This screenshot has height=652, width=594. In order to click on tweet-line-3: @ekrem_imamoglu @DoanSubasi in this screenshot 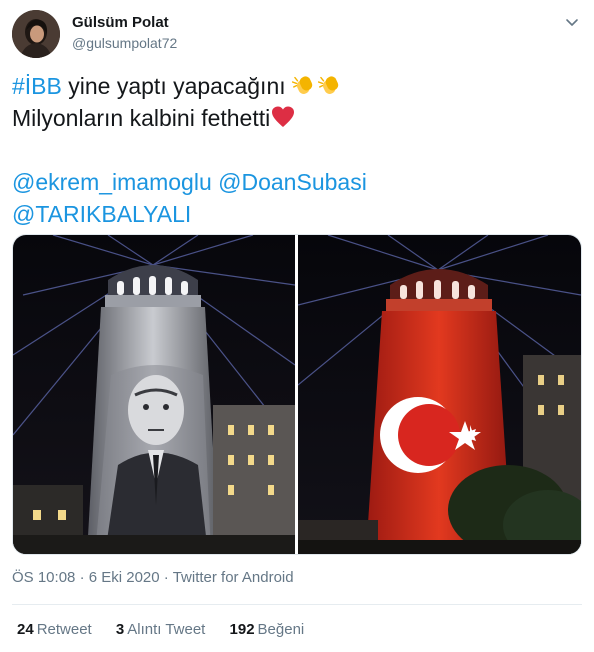, I will do `click(297, 182)`.